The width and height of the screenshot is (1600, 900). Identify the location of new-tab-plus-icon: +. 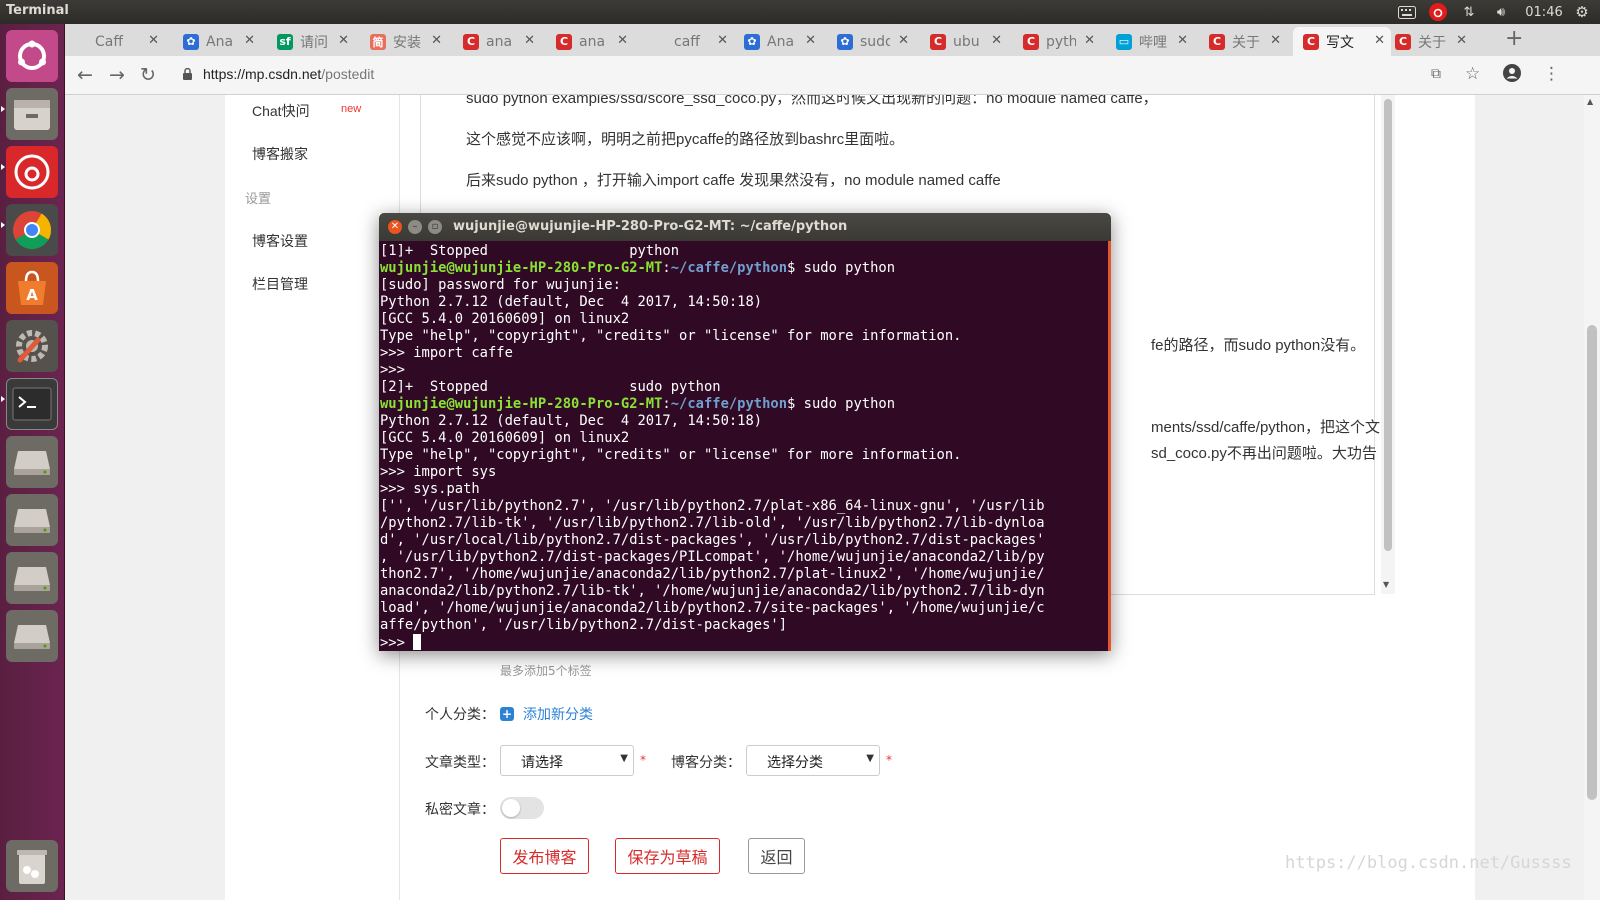
(1514, 38).